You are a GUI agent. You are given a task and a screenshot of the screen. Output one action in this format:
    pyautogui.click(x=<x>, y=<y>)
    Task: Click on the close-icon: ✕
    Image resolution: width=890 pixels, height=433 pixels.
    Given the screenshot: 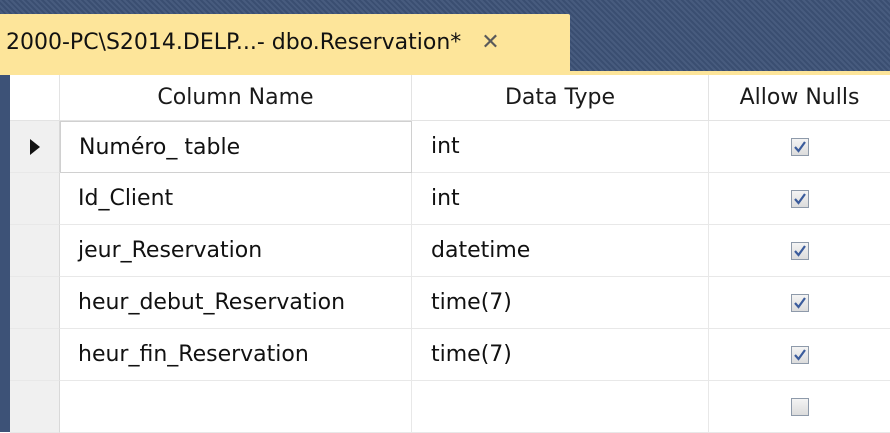 What is the action you would take?
    pyautogui.click(x=490, y=42)
    